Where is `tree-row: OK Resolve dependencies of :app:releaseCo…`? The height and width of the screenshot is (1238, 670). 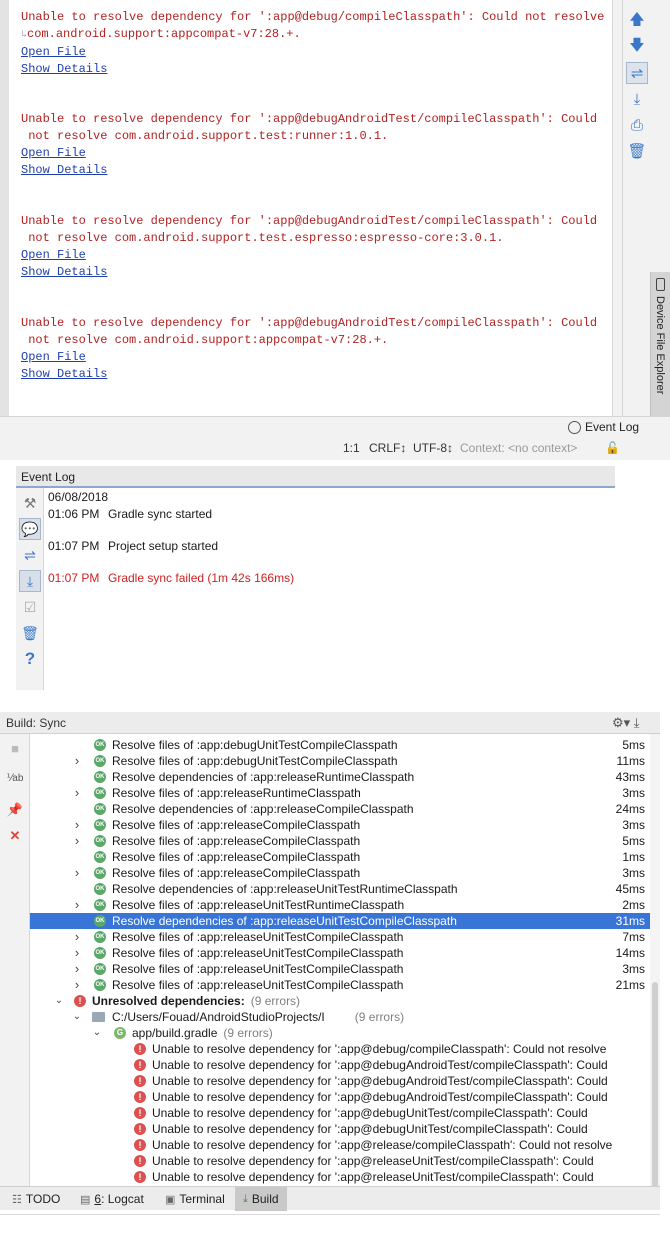
tree-row: OK Resolve dependencies of :app:releaseCo… is located at coordinates (340, 809).